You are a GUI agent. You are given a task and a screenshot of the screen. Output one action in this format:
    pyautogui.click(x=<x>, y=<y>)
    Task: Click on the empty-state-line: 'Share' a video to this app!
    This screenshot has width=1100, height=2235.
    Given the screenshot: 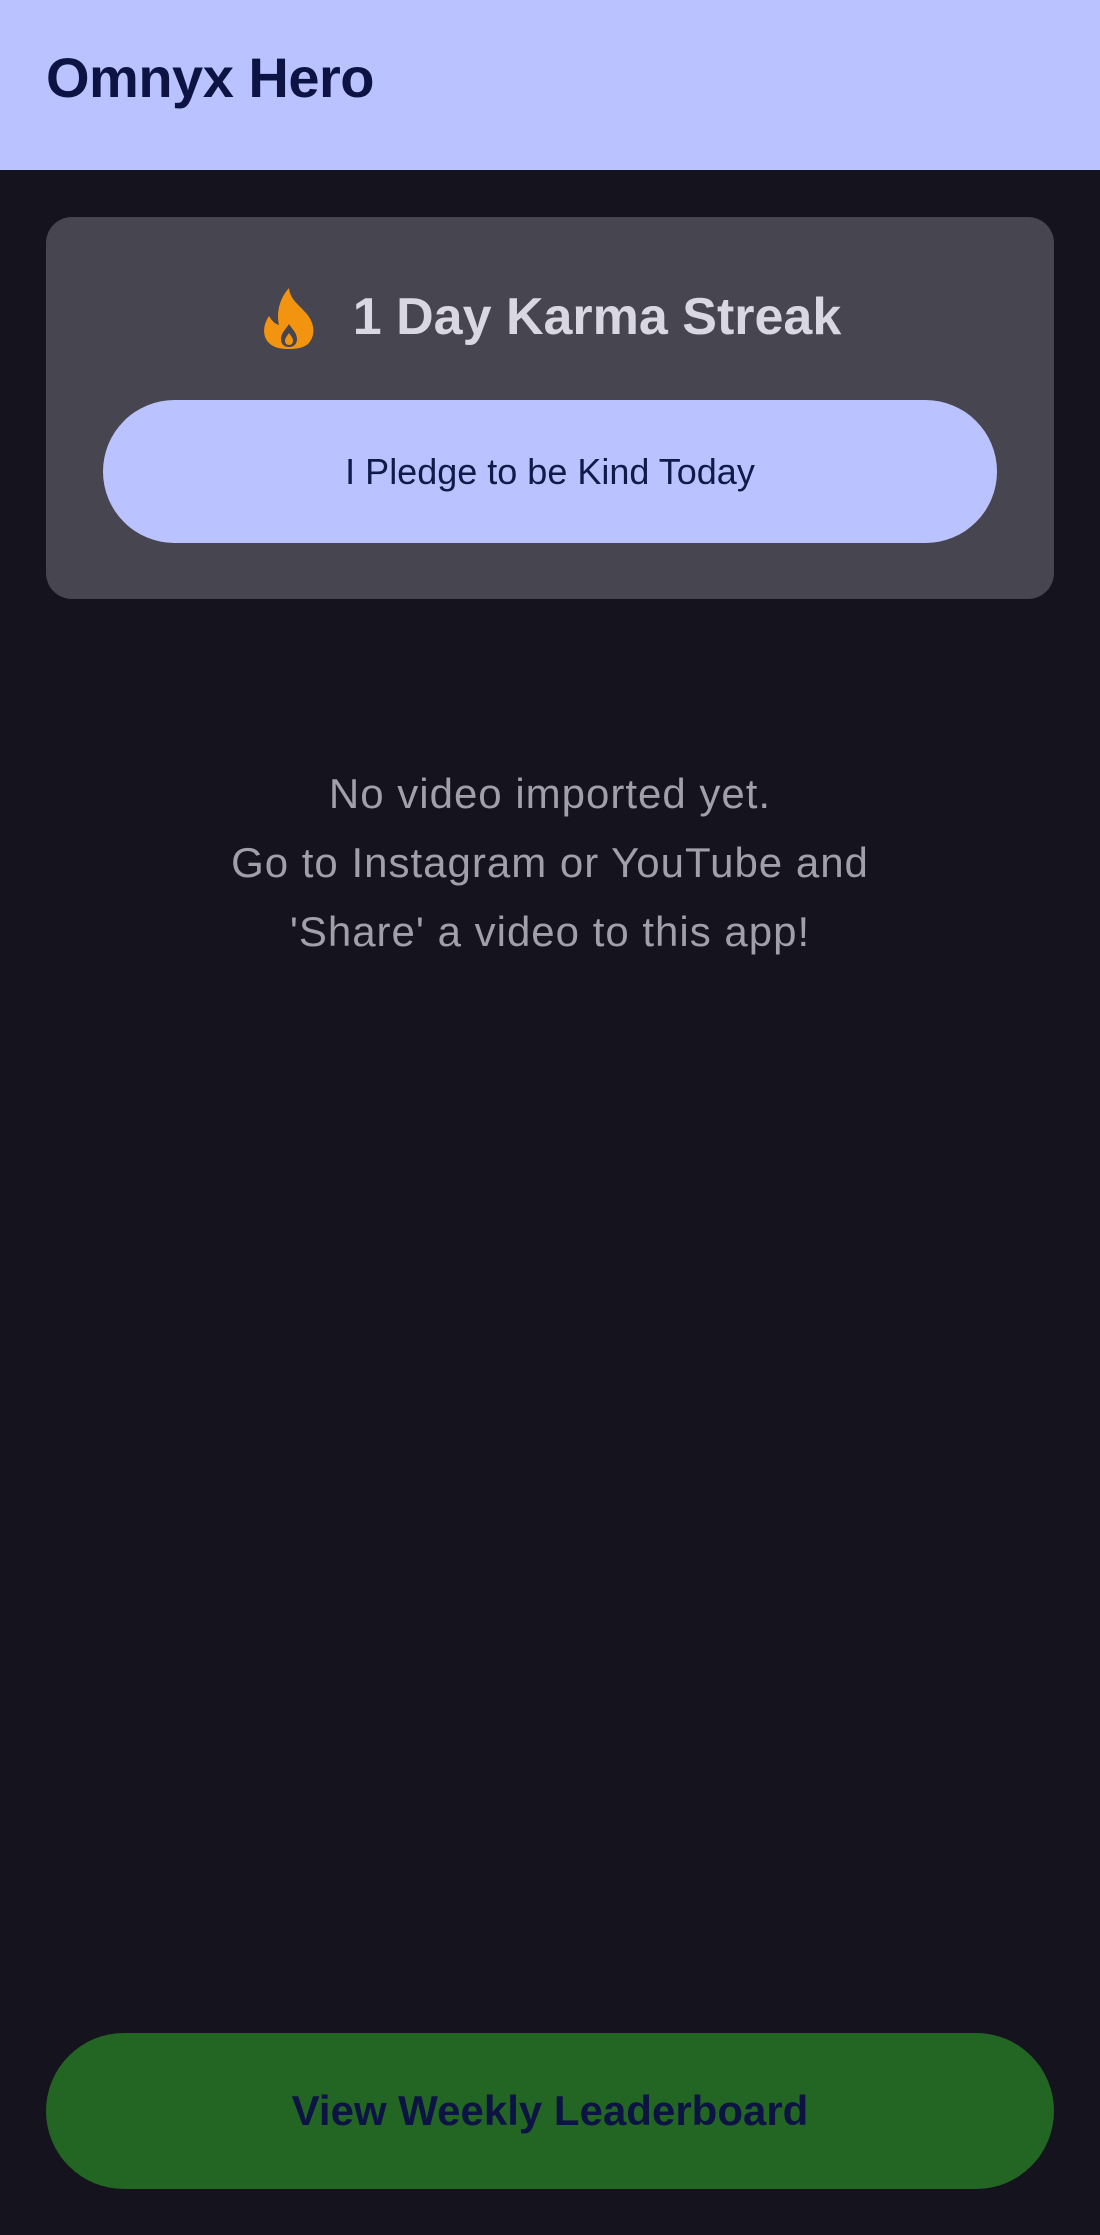 What is the action you would take?
    pyautogui.click(x=550, y=931)
    